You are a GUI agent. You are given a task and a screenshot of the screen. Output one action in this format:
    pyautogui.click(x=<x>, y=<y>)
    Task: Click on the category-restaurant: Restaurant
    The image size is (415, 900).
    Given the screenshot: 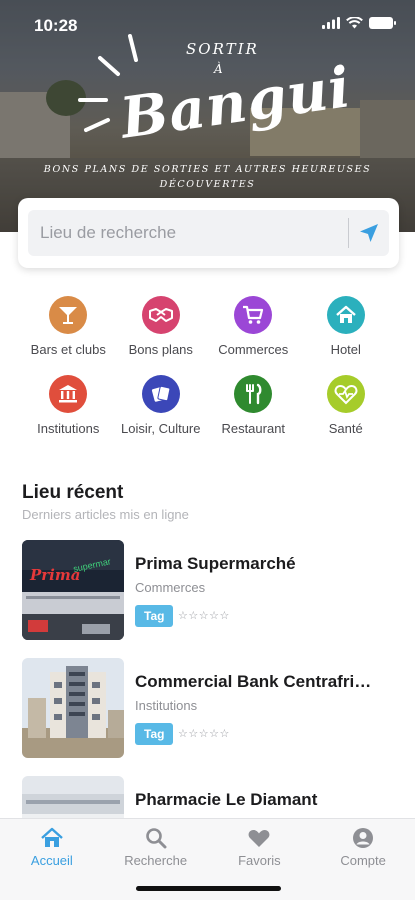 What is the action you would take?
    pyautogui.click(x=253, y=405)
    